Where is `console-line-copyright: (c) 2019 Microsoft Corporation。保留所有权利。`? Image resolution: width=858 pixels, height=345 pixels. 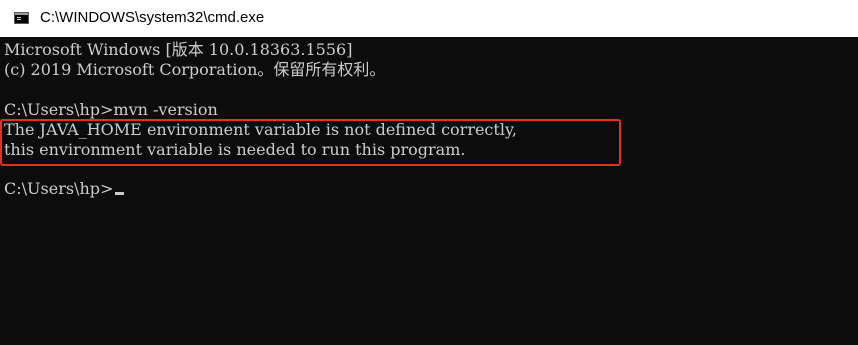
console-line-copyright: (c) 2019 Microsoft Corporation。保留所有权利。 is located at coordinates (195, 69).